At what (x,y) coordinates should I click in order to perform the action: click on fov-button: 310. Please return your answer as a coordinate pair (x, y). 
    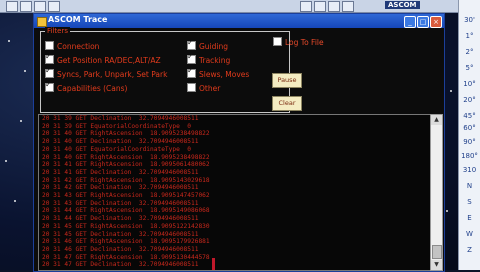
    Looking at the image, I should click on (469, 170).